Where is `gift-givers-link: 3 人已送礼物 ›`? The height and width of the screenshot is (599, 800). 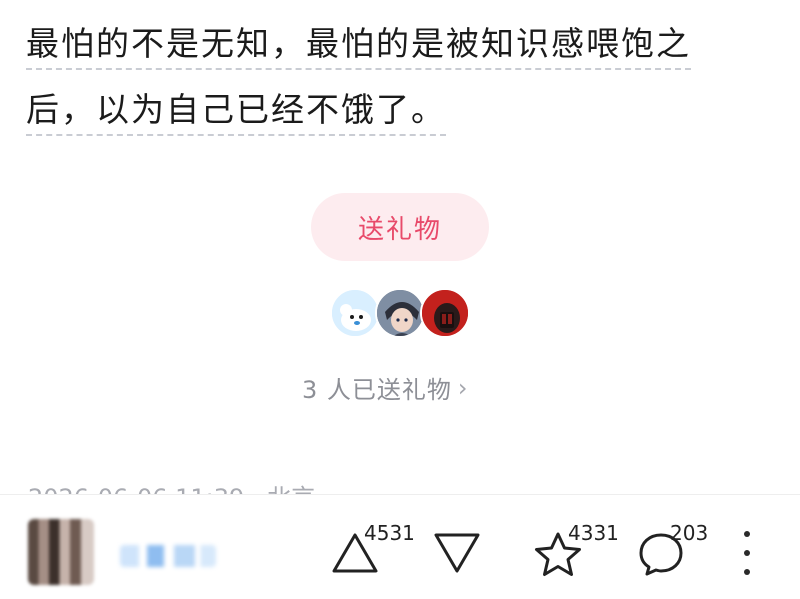 gift-givers-link: 3 人已送礼物 › is located at coordinates (385, 387).